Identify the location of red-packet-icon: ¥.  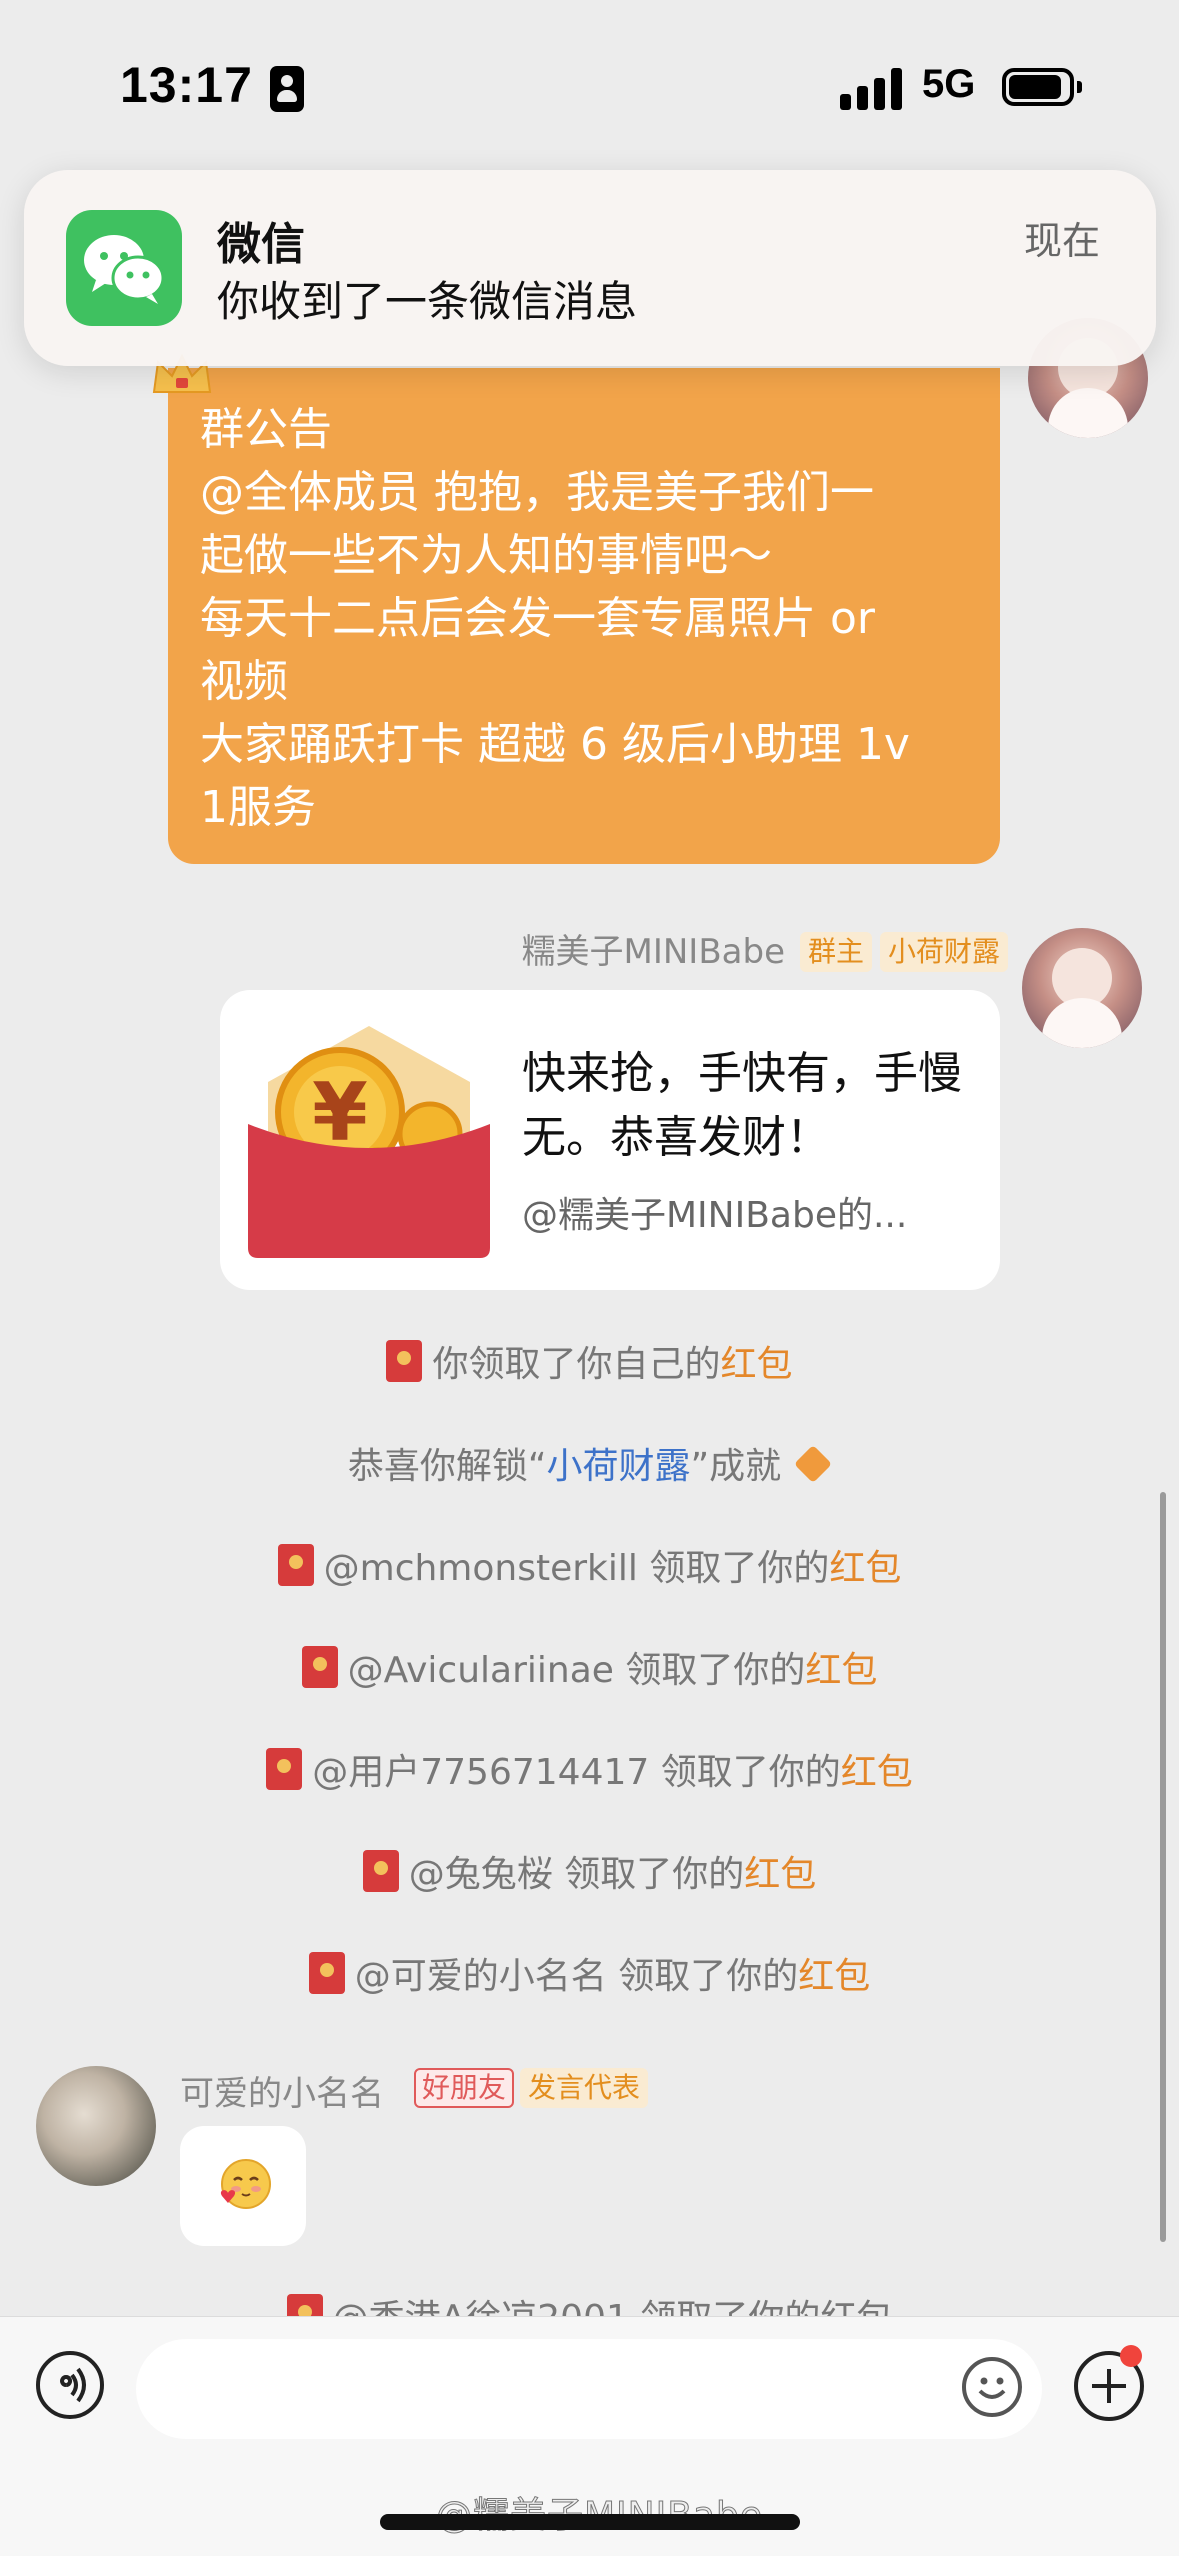
(369, 1142).